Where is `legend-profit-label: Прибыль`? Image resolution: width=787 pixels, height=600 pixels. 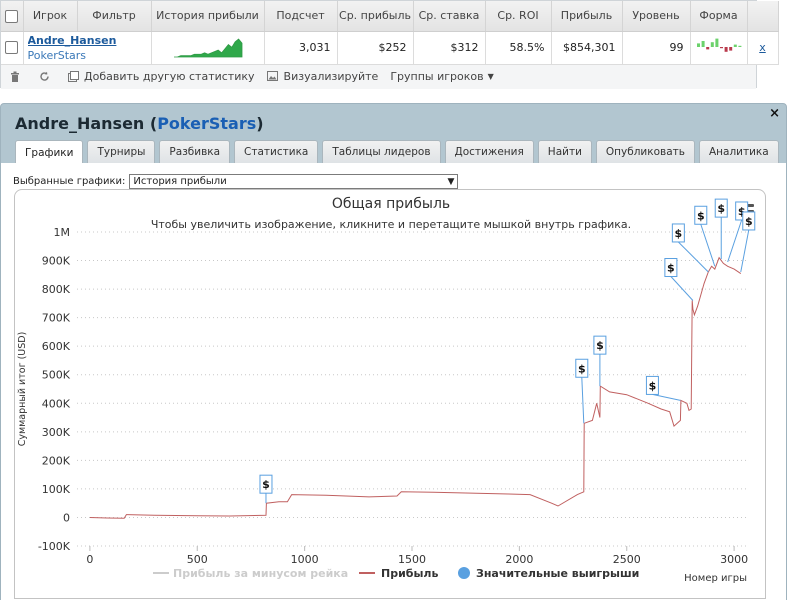 legend-profit-label: Прибыль is located at coordinates (409, 573).